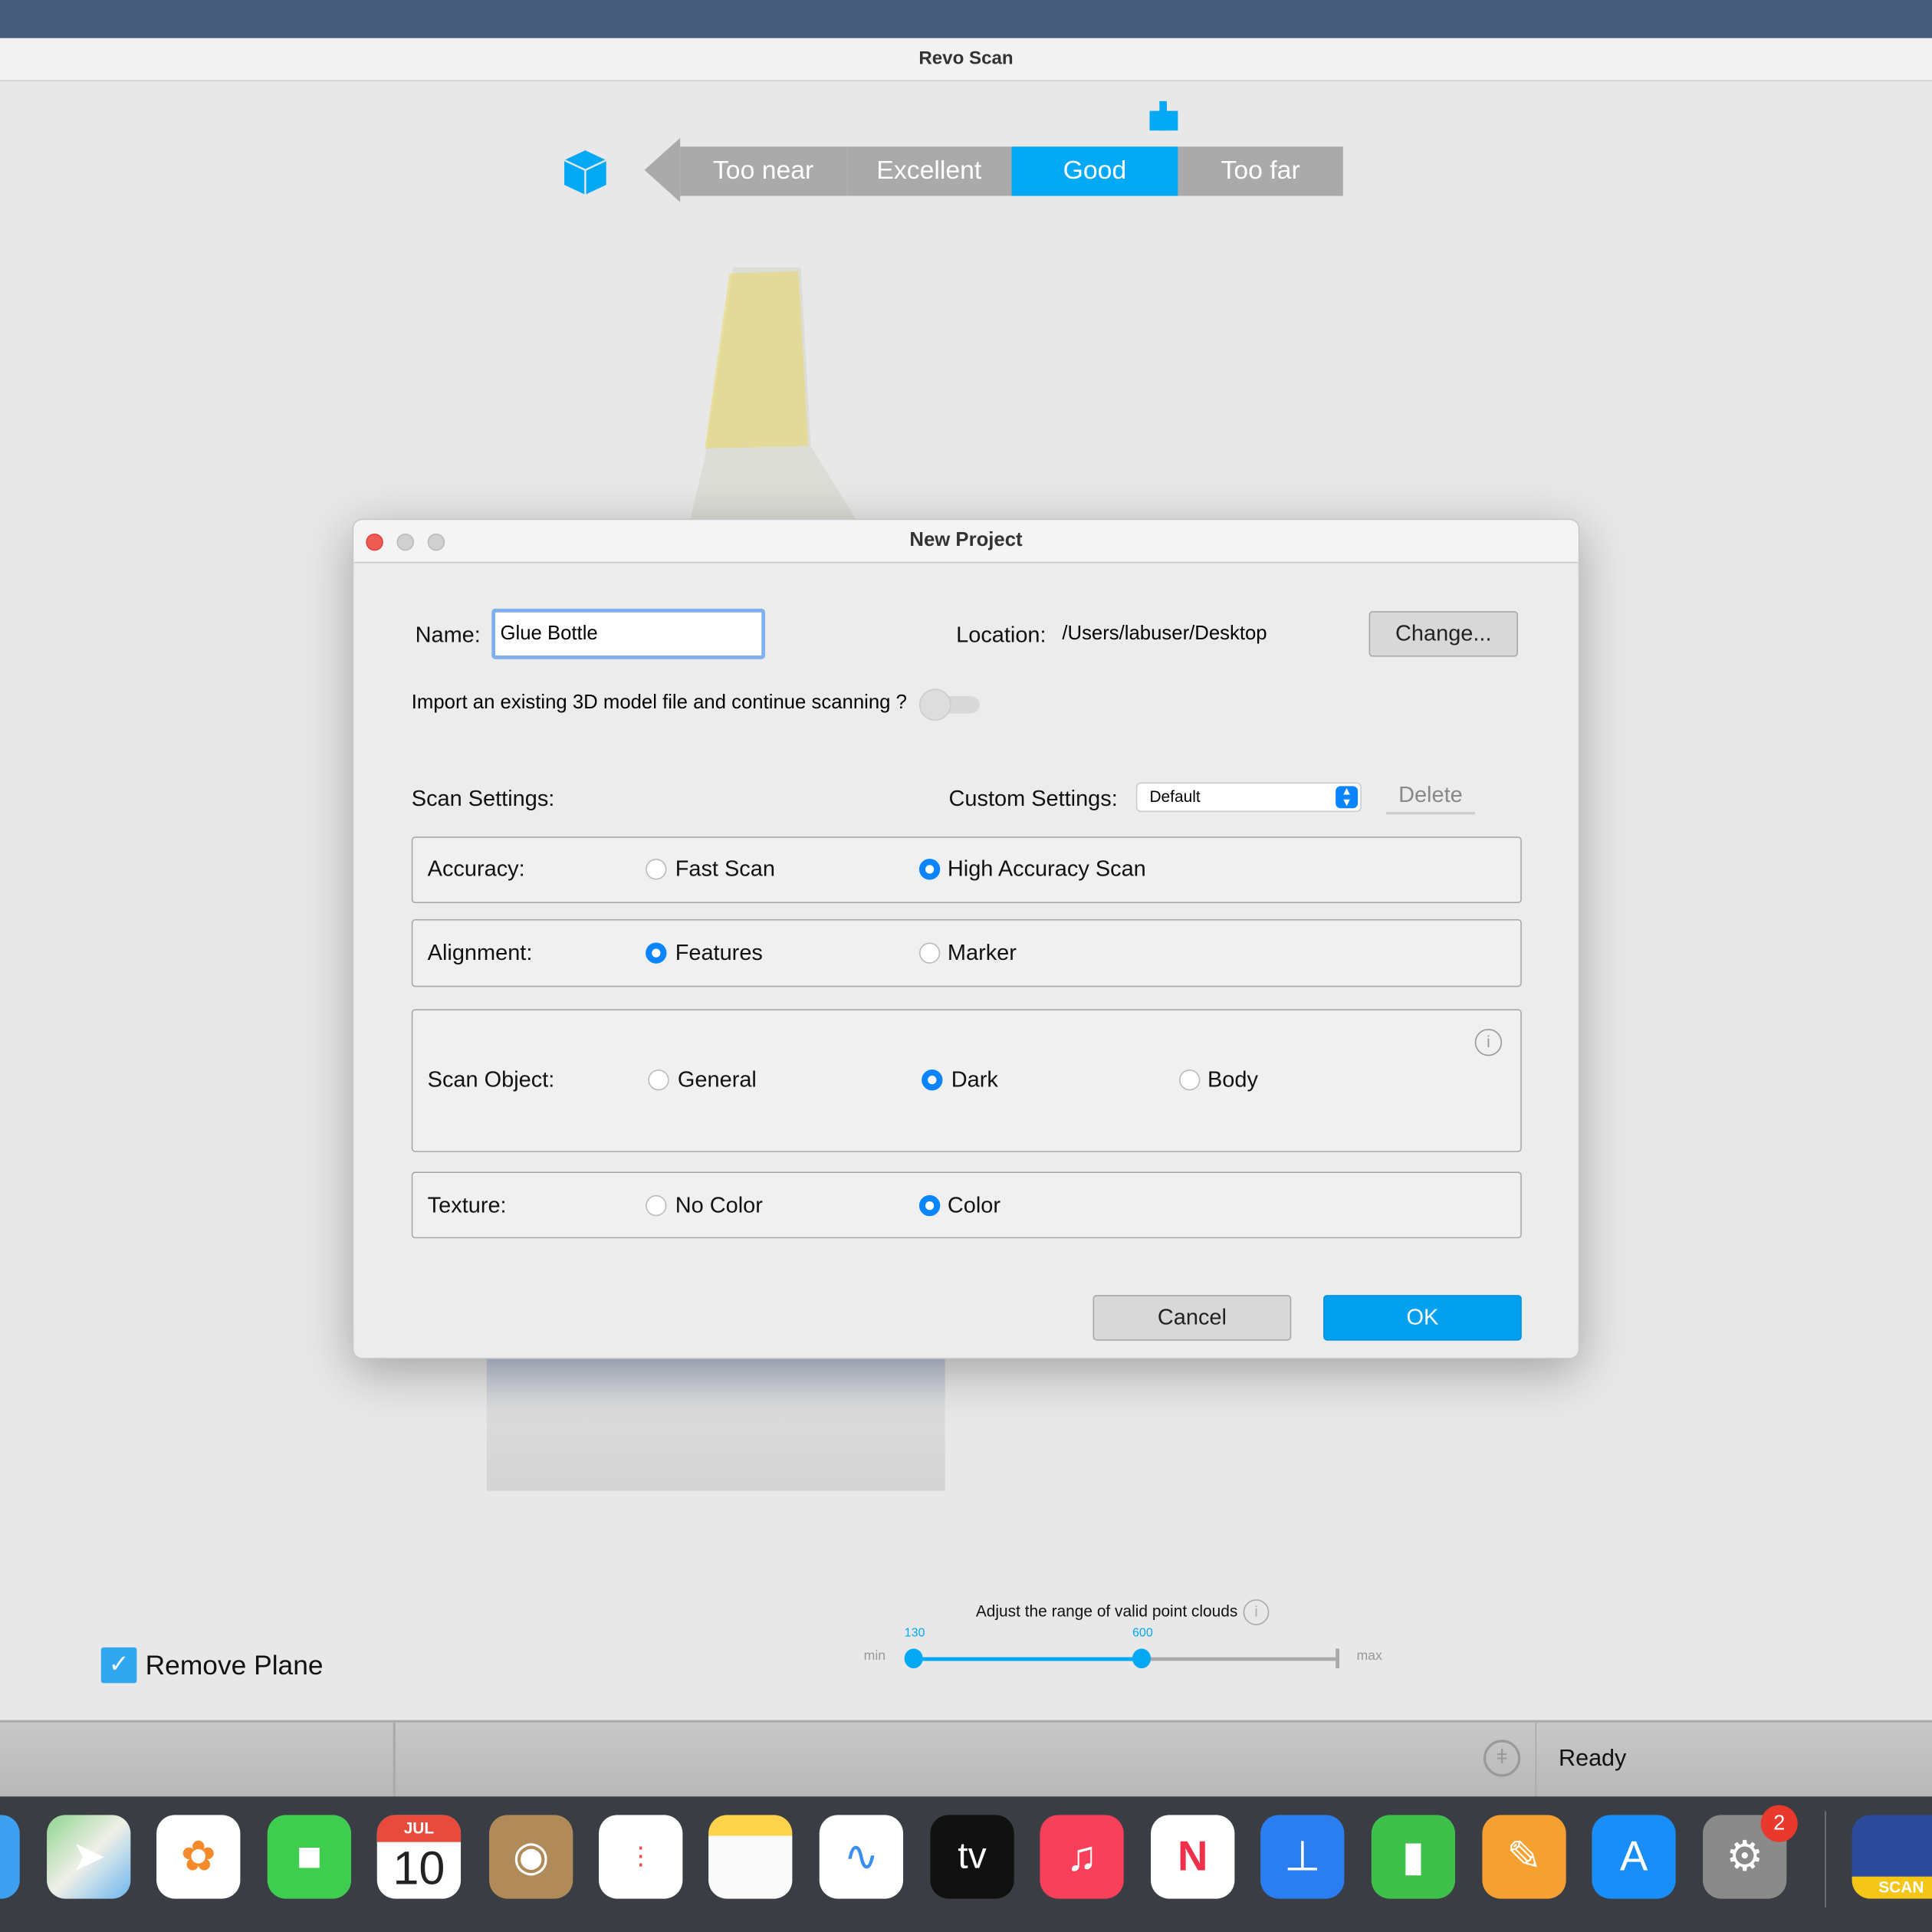 Image resolution: width=1932 pixels, height=1932 pixels. Describe the element at coordinates (1257, 1612) in the screenshot. I see `range-info-icon: i` at that location.